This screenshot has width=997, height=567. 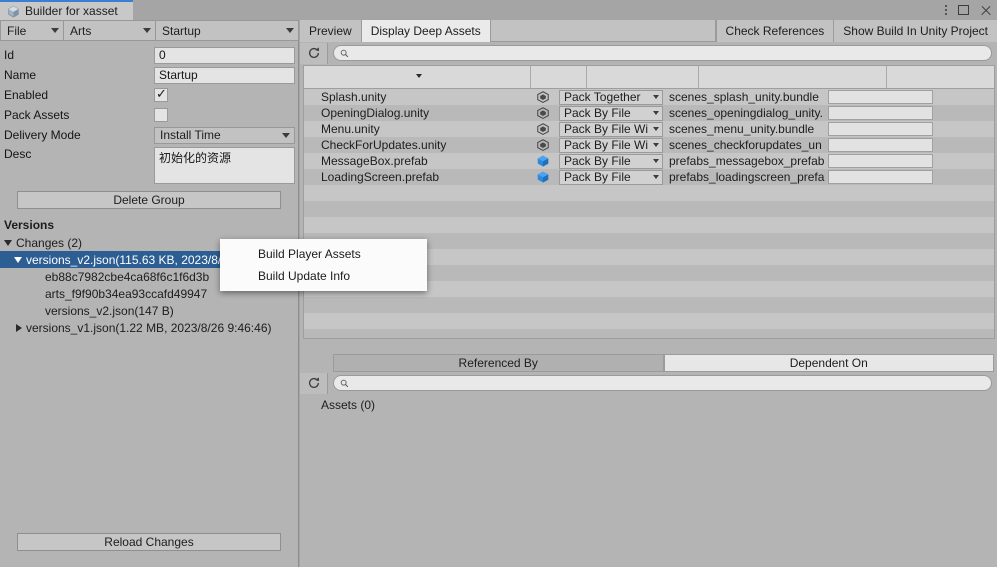 I want to click on delete-group-label: Delete Group, so click(x=149, y=200).